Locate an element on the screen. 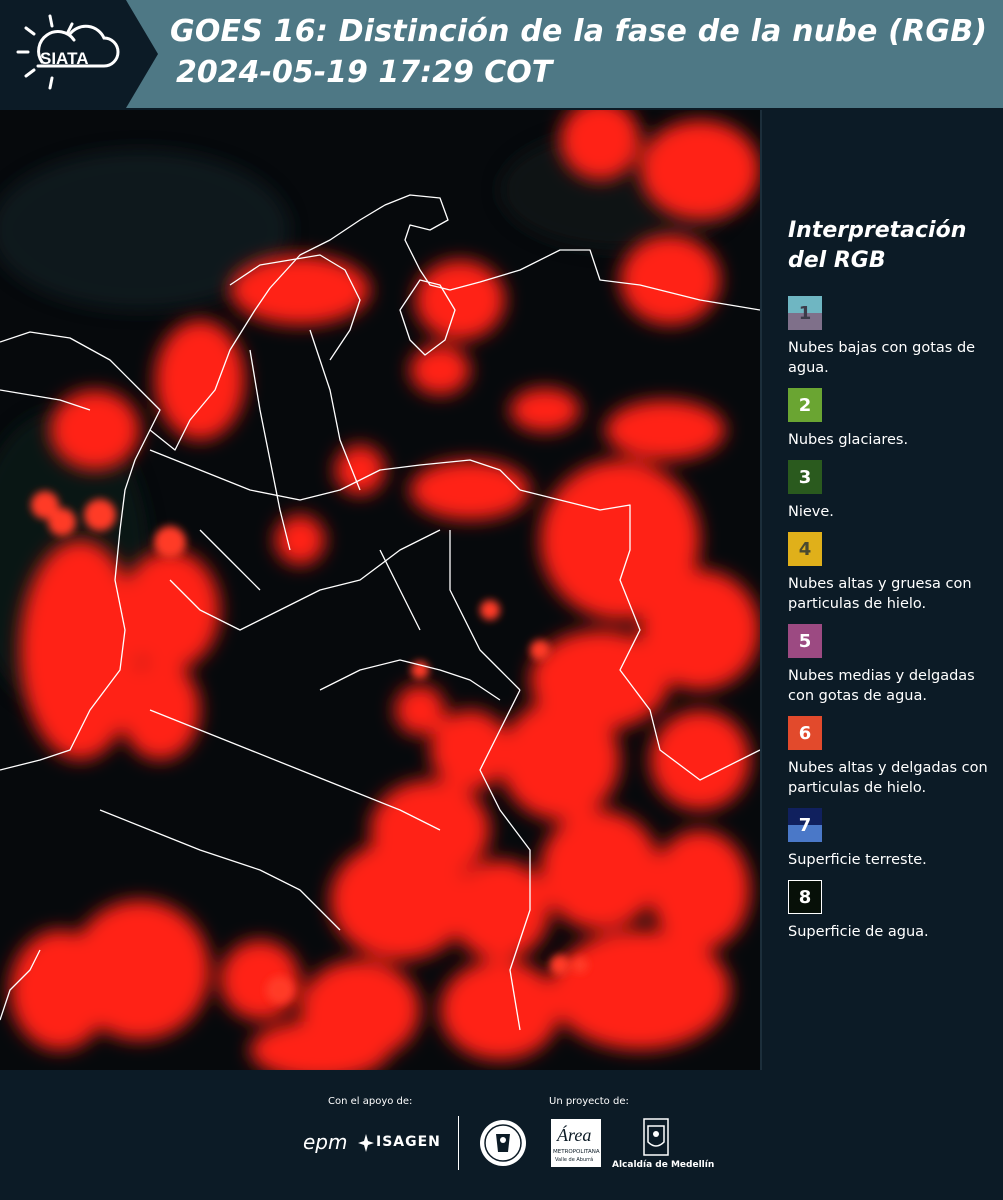 The height and width of the screenshot is (1200, 1003). area-metropolitana-logo: Área METROPOLITANA Valle de Aburrá is located at coordinates (576, 1143).